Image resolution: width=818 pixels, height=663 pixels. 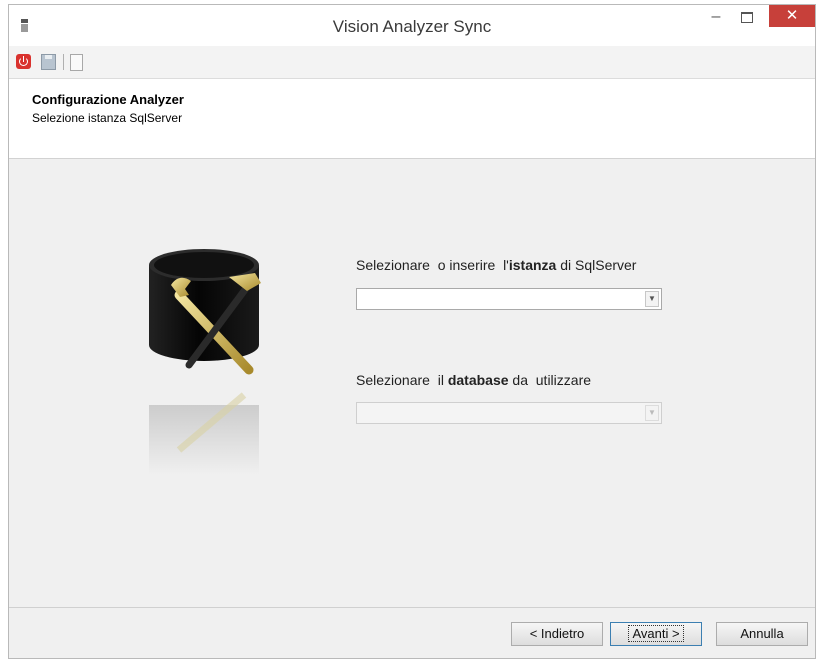 I want to click on minimize-button: –, so click(x=716, y=17).